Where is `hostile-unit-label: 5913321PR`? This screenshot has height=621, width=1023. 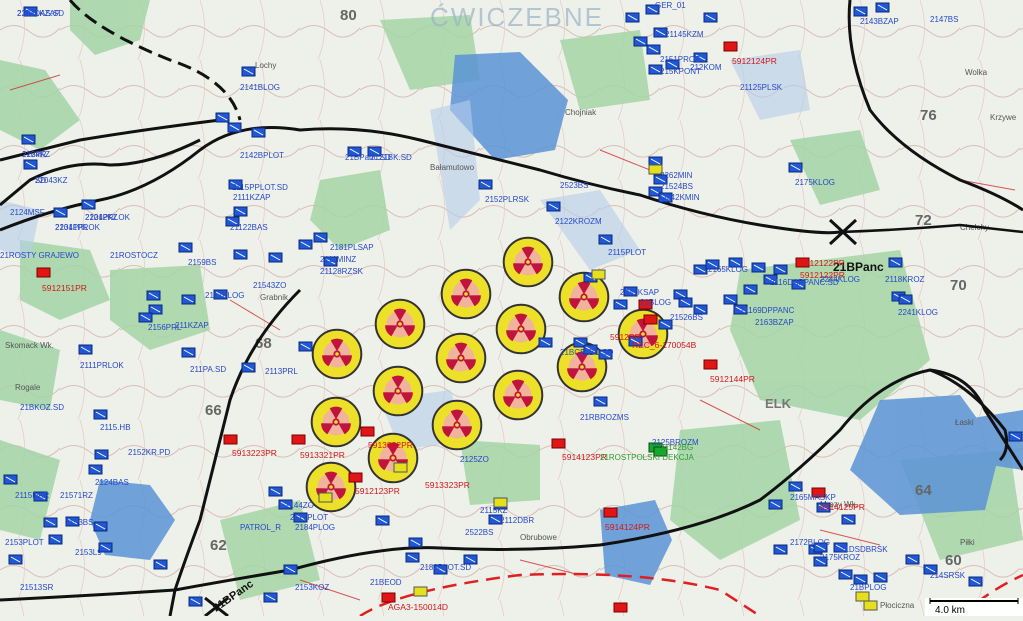
hostile-unit-label: 5913321PR is located at coordinates (322, 455).